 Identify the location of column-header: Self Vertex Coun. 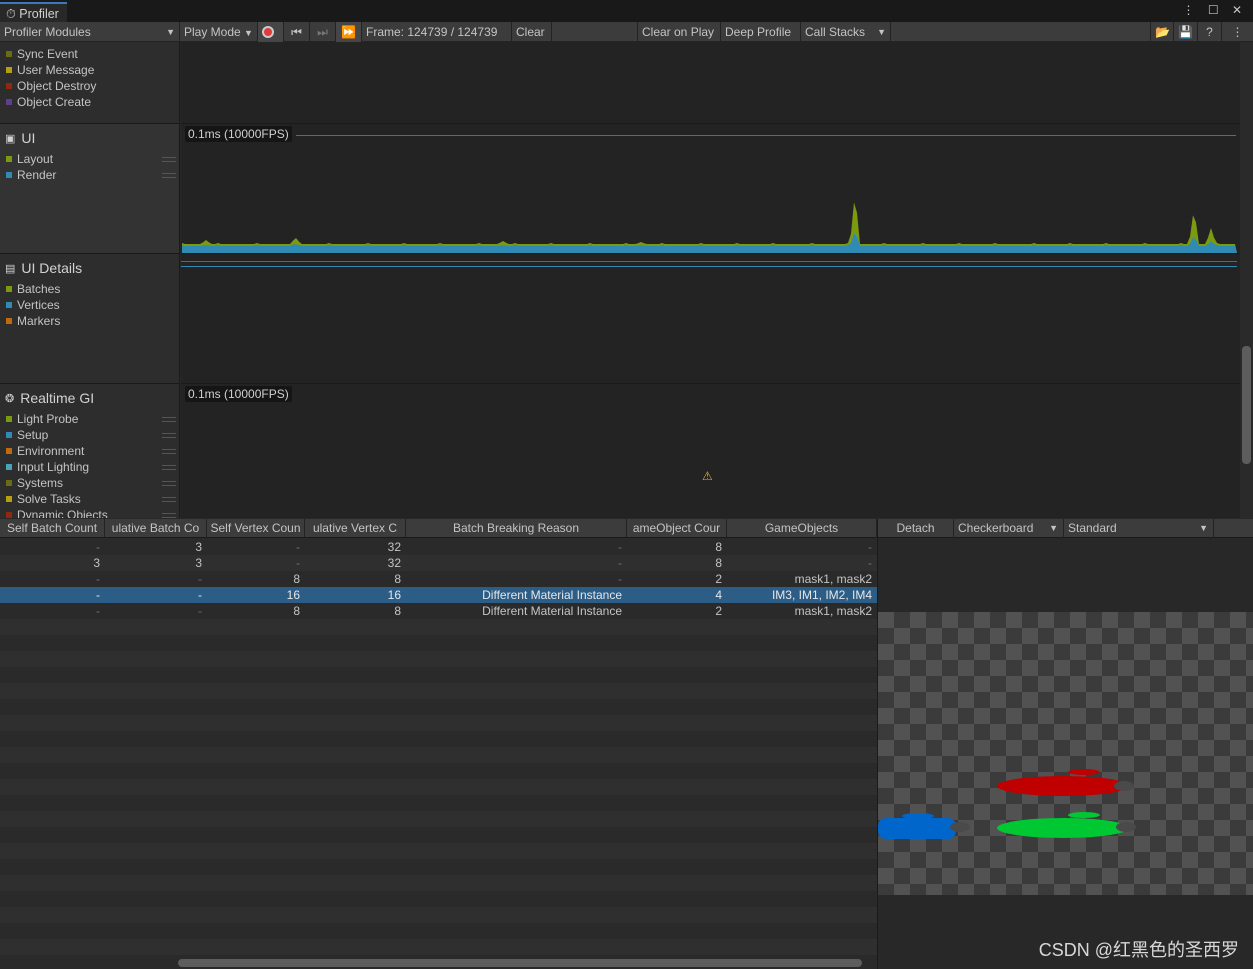
(256, 528).